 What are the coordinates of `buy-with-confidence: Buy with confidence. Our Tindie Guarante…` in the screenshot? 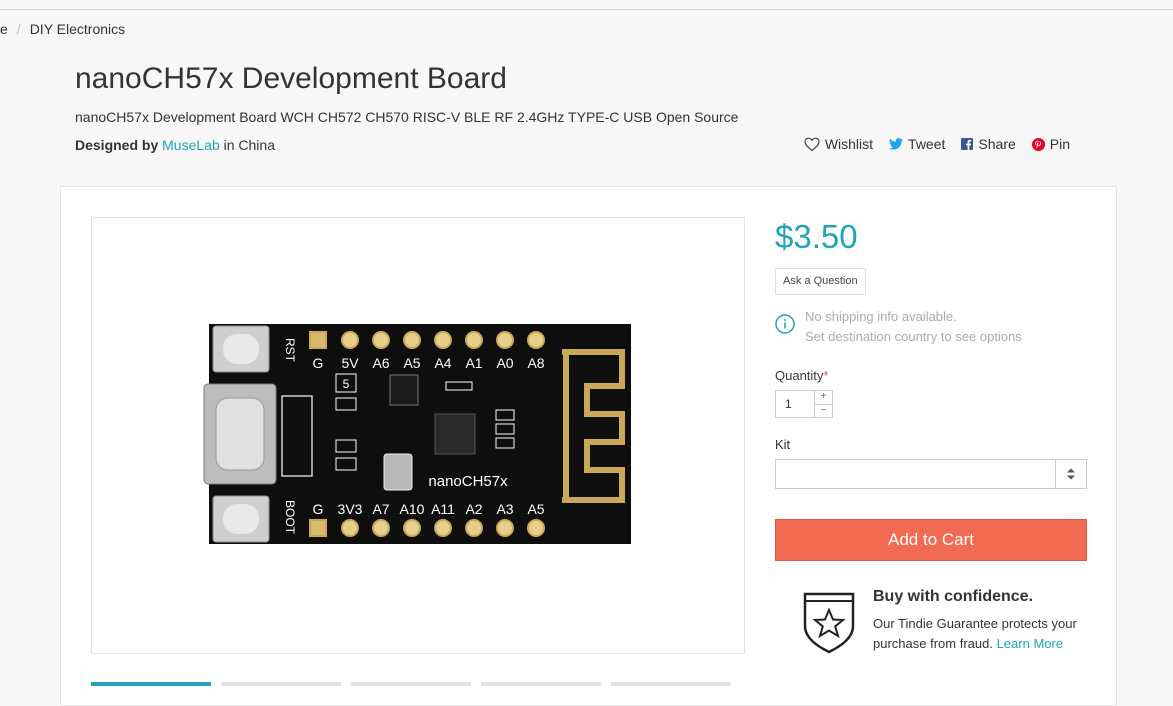 It's located at (978, 621).